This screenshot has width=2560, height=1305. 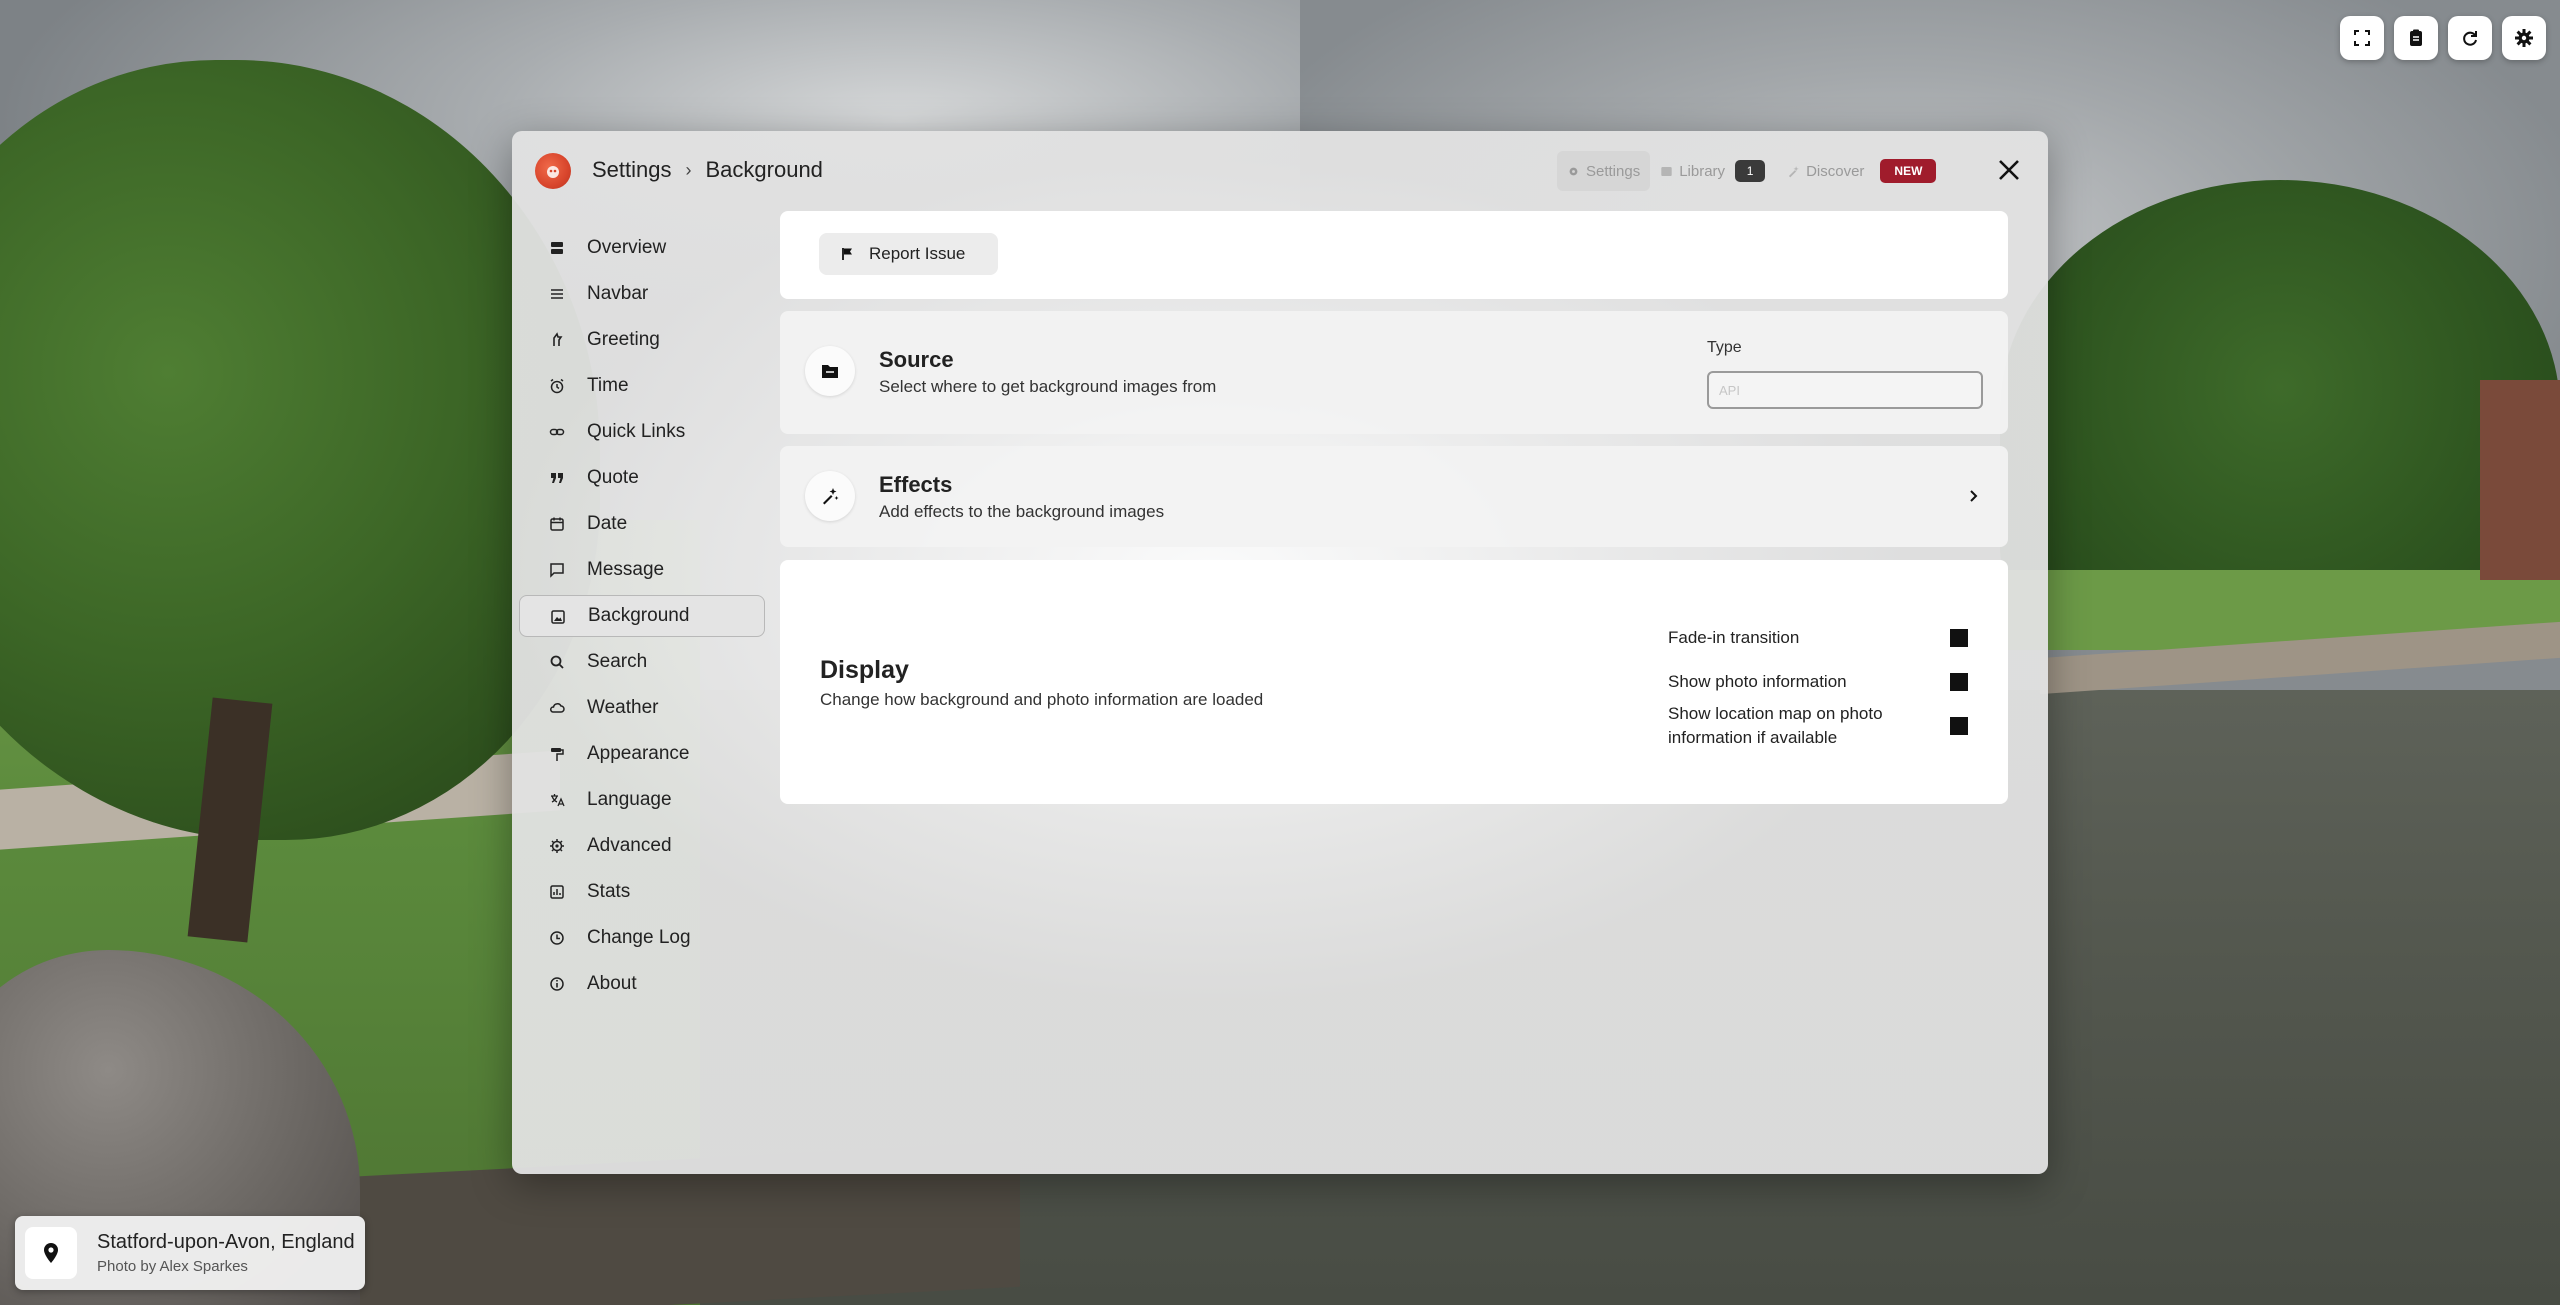 I want to click on sidebar-item-message: Message, so click(x=642, y=570).